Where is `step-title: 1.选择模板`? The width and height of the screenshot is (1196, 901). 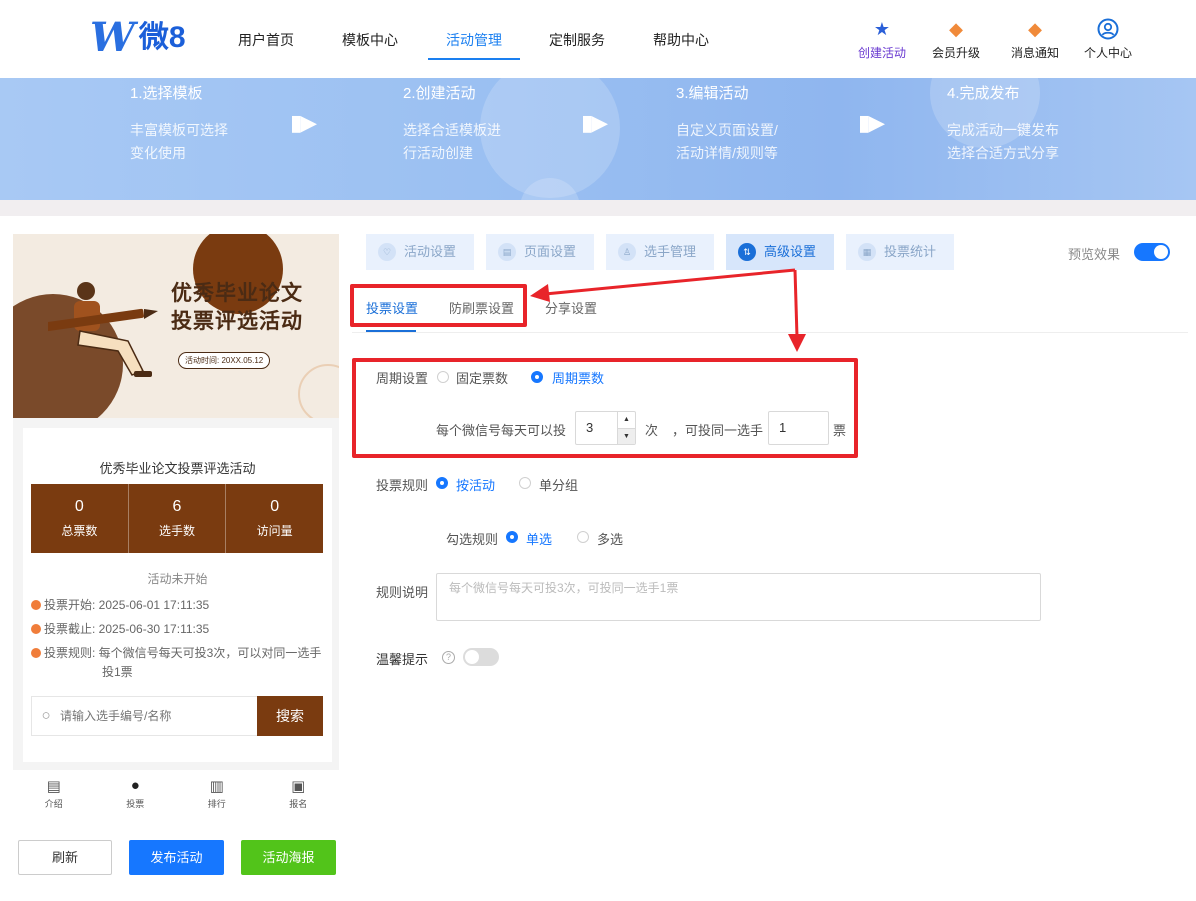 step-title: 1.选择模板 is located at coordinates (166, 93).